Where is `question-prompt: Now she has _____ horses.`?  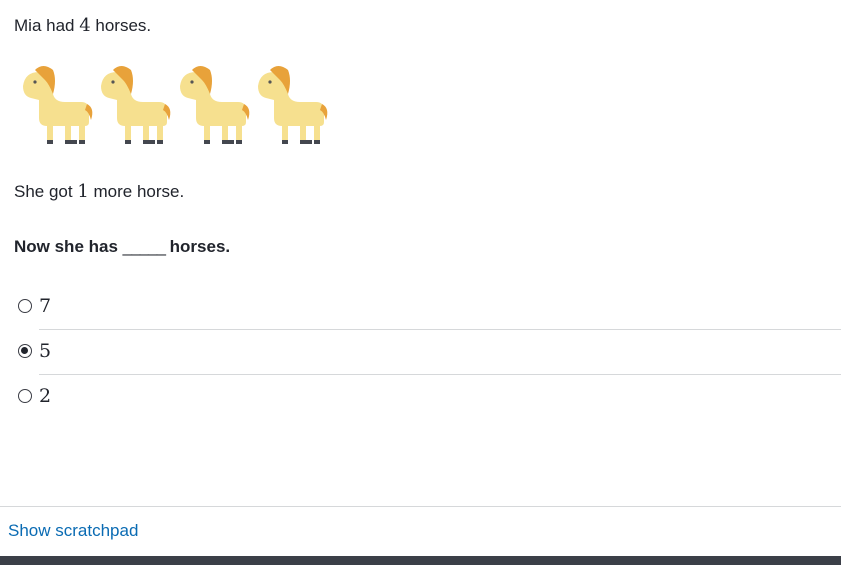 question-prompt: Now she has _____ horses. is located at coordinates (122, 247).